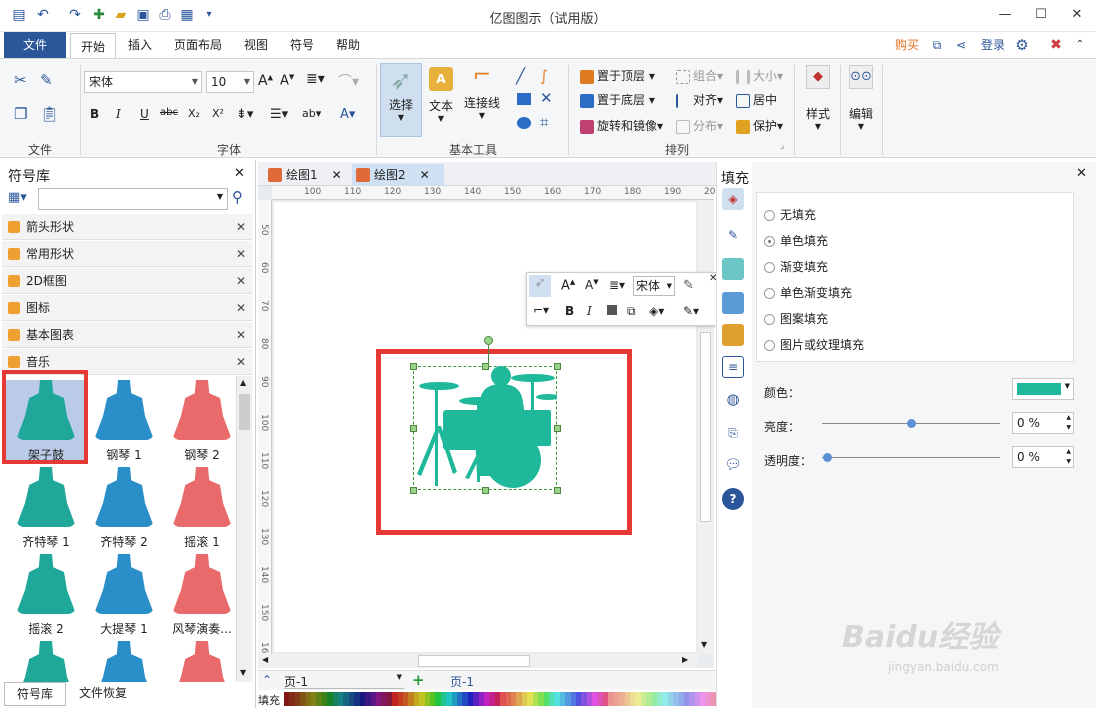 The image size is (1096, 708). What do you see at coordinates (244, 529) in the screenshot?
I see `library-scrollbar: ▲ ▼` at bounding box center [244, 529].